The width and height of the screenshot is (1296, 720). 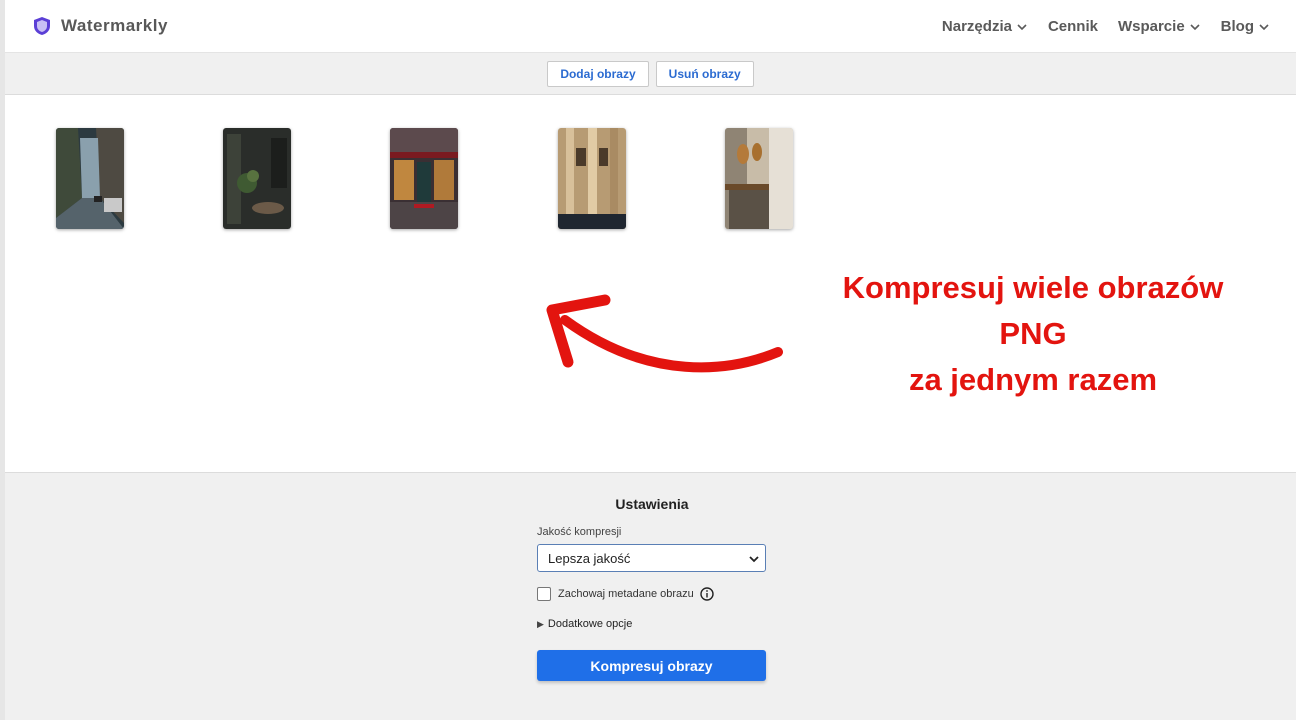 I want to click on quality-label: Jakość kompresji, so click(x=579, y=532).